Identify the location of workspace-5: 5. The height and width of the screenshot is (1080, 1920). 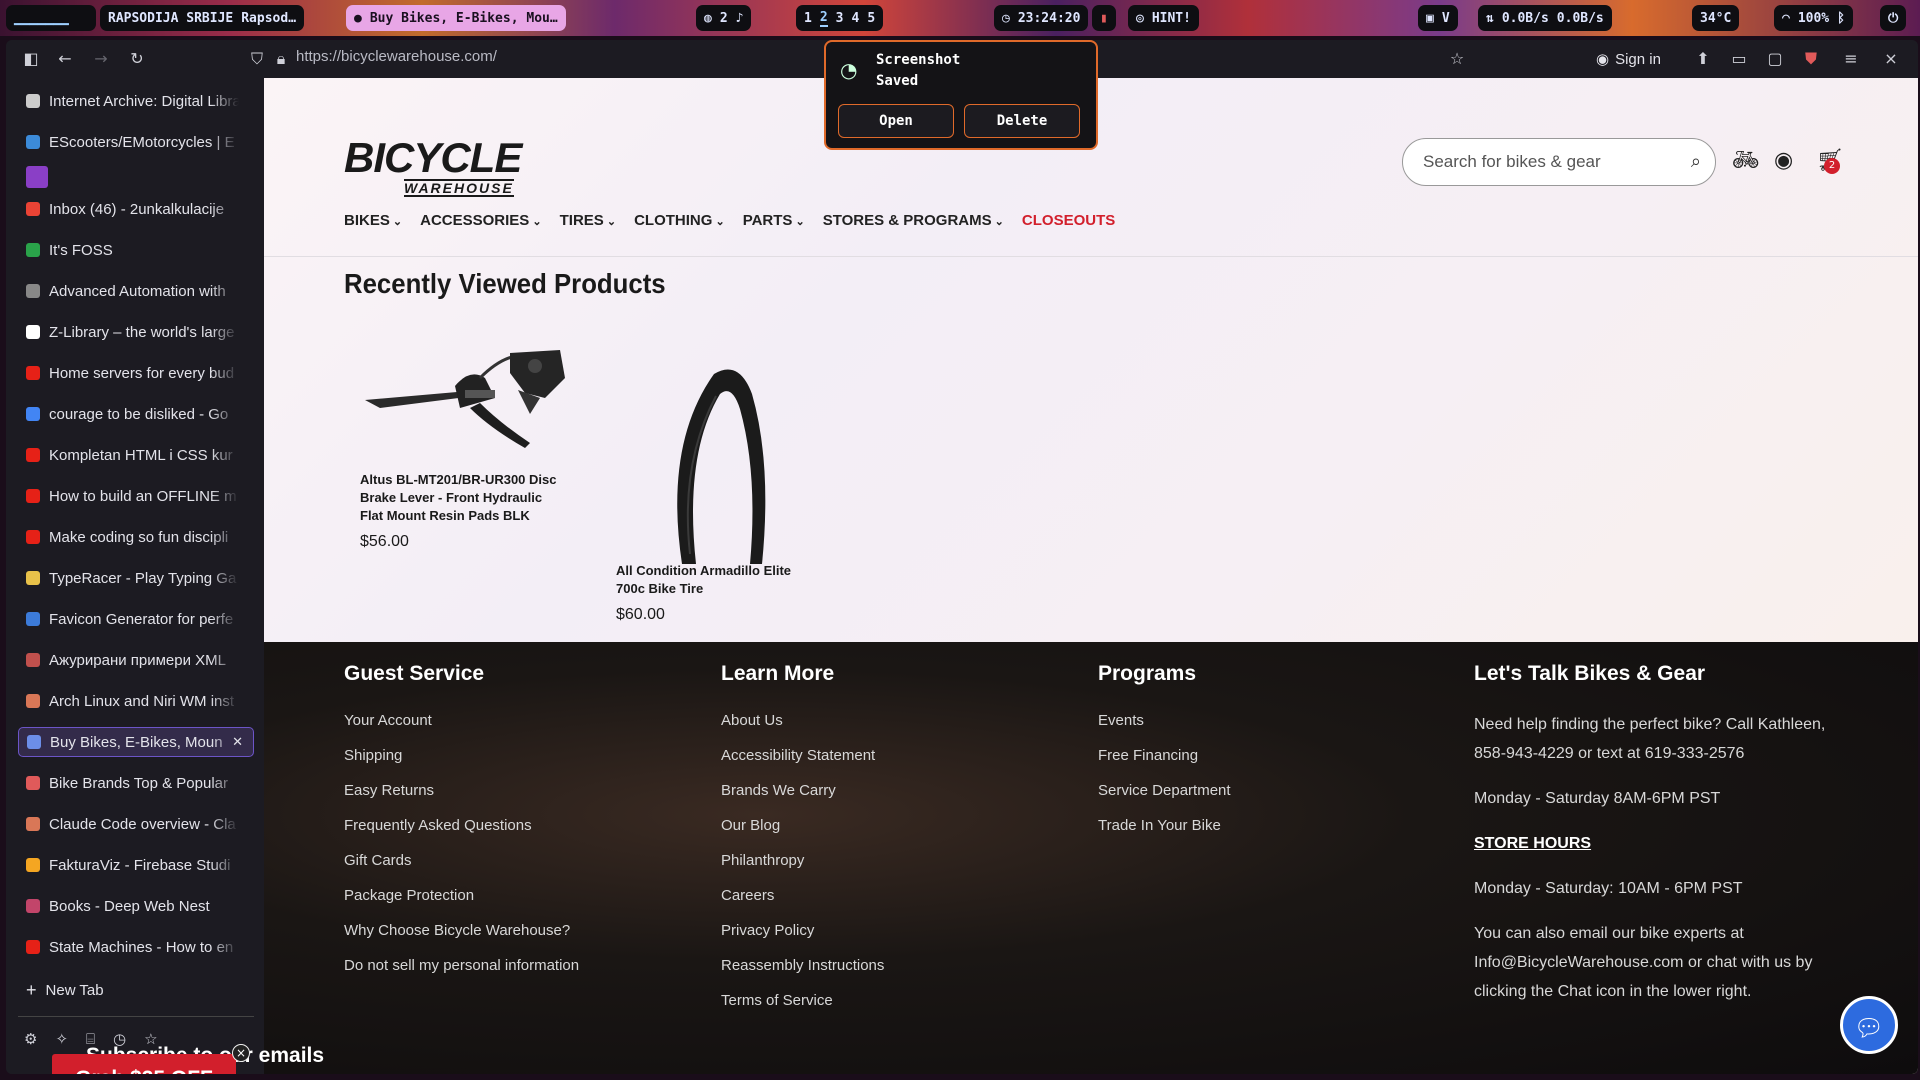
(871, 18).